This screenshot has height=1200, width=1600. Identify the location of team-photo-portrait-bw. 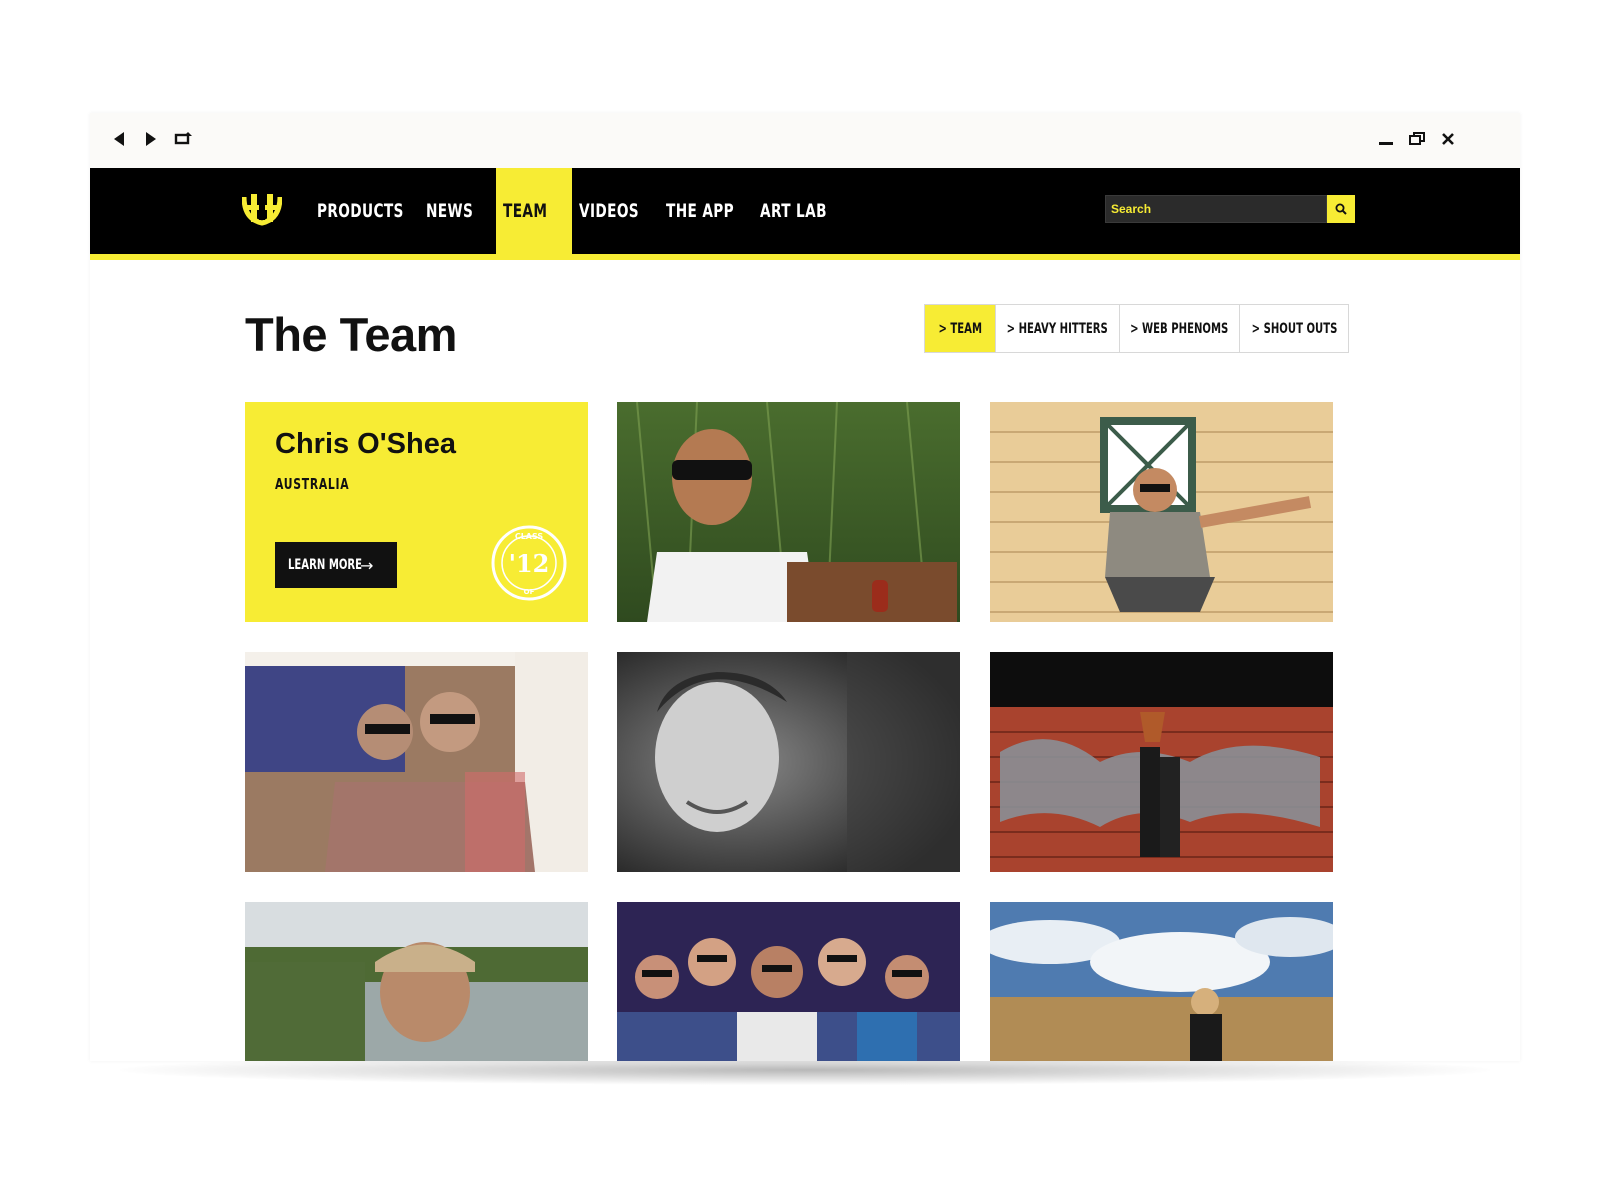
(788, 762).